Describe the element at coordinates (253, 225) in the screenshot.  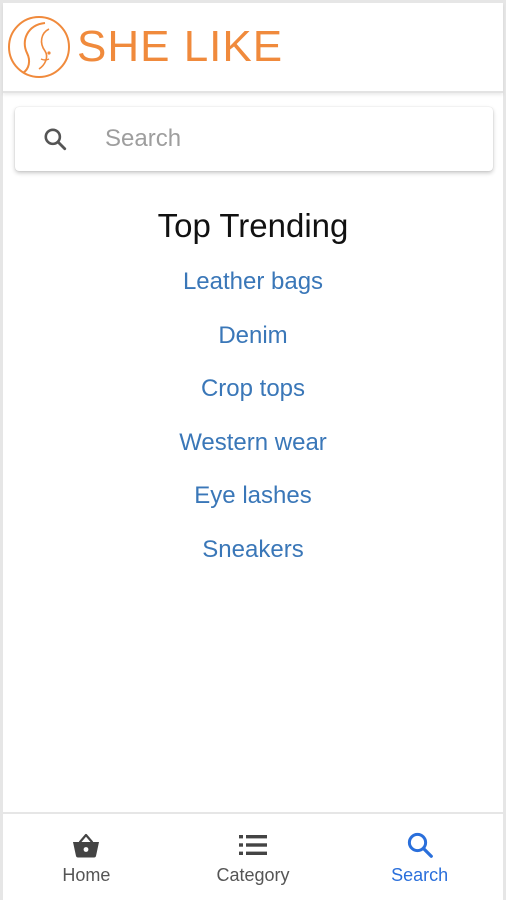
I see `section-title: Top Trending` at that location.